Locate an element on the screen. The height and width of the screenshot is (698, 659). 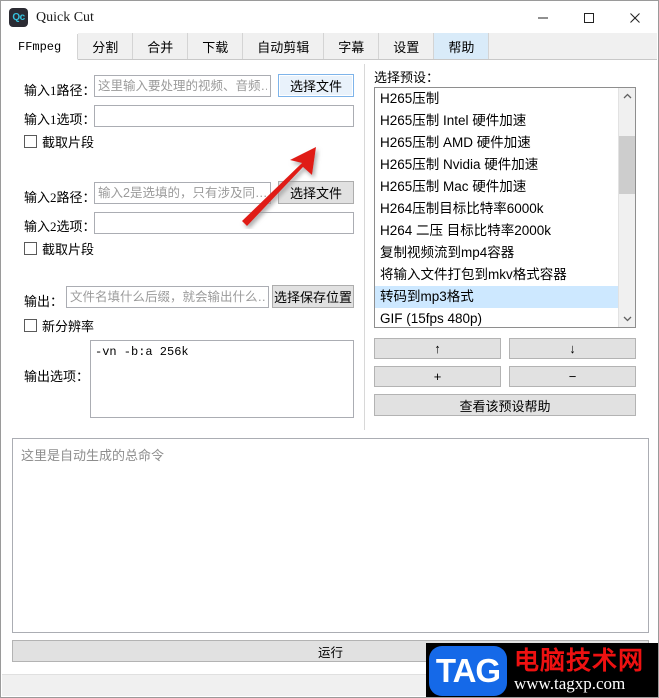
new-resolution-label: 新分辨率 is located at coordinates (68, 326).